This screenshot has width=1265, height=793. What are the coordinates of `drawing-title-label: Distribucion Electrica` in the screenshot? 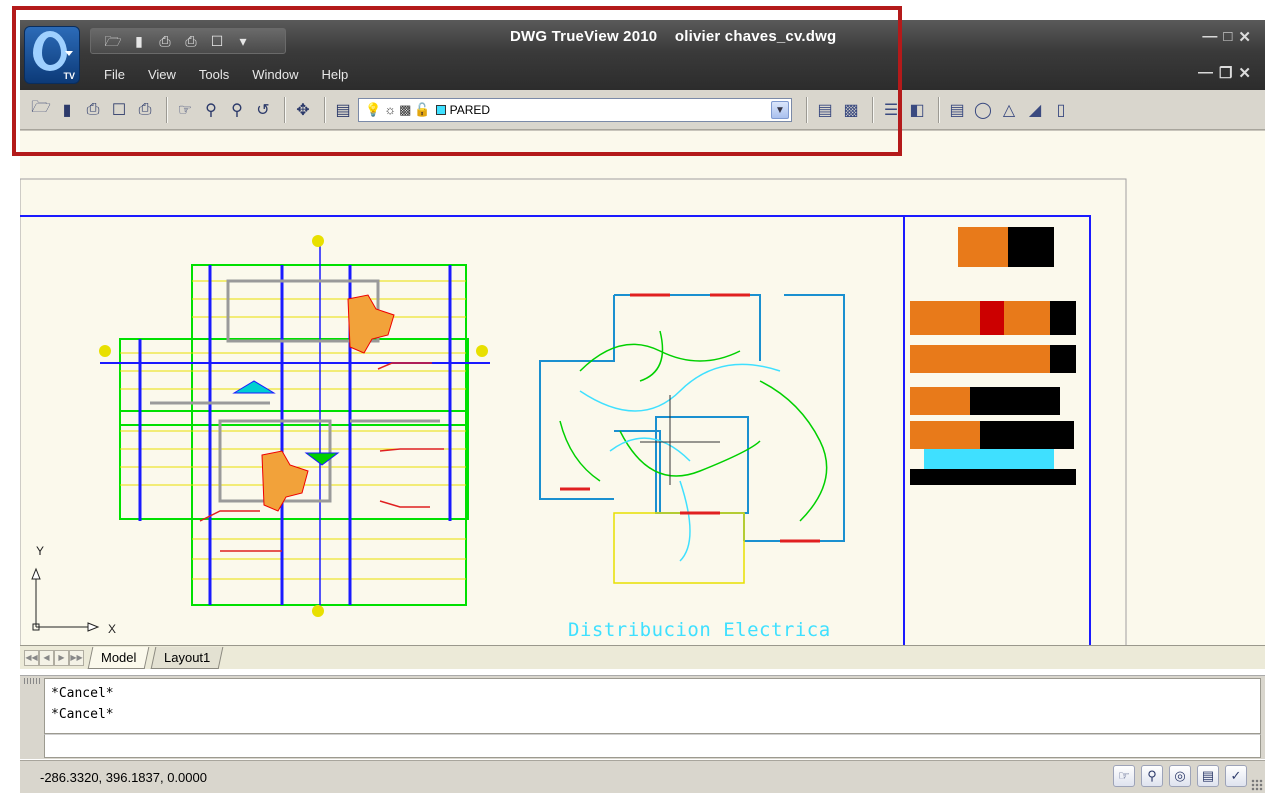 It's located at (699, 630).